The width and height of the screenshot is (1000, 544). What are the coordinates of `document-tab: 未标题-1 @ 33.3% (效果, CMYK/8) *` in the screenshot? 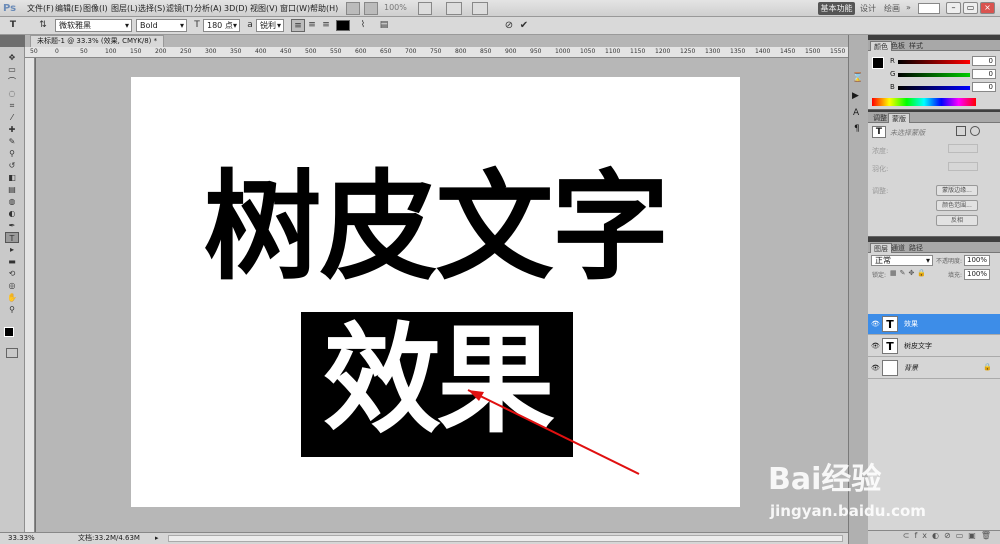 It's located at (97, 41).